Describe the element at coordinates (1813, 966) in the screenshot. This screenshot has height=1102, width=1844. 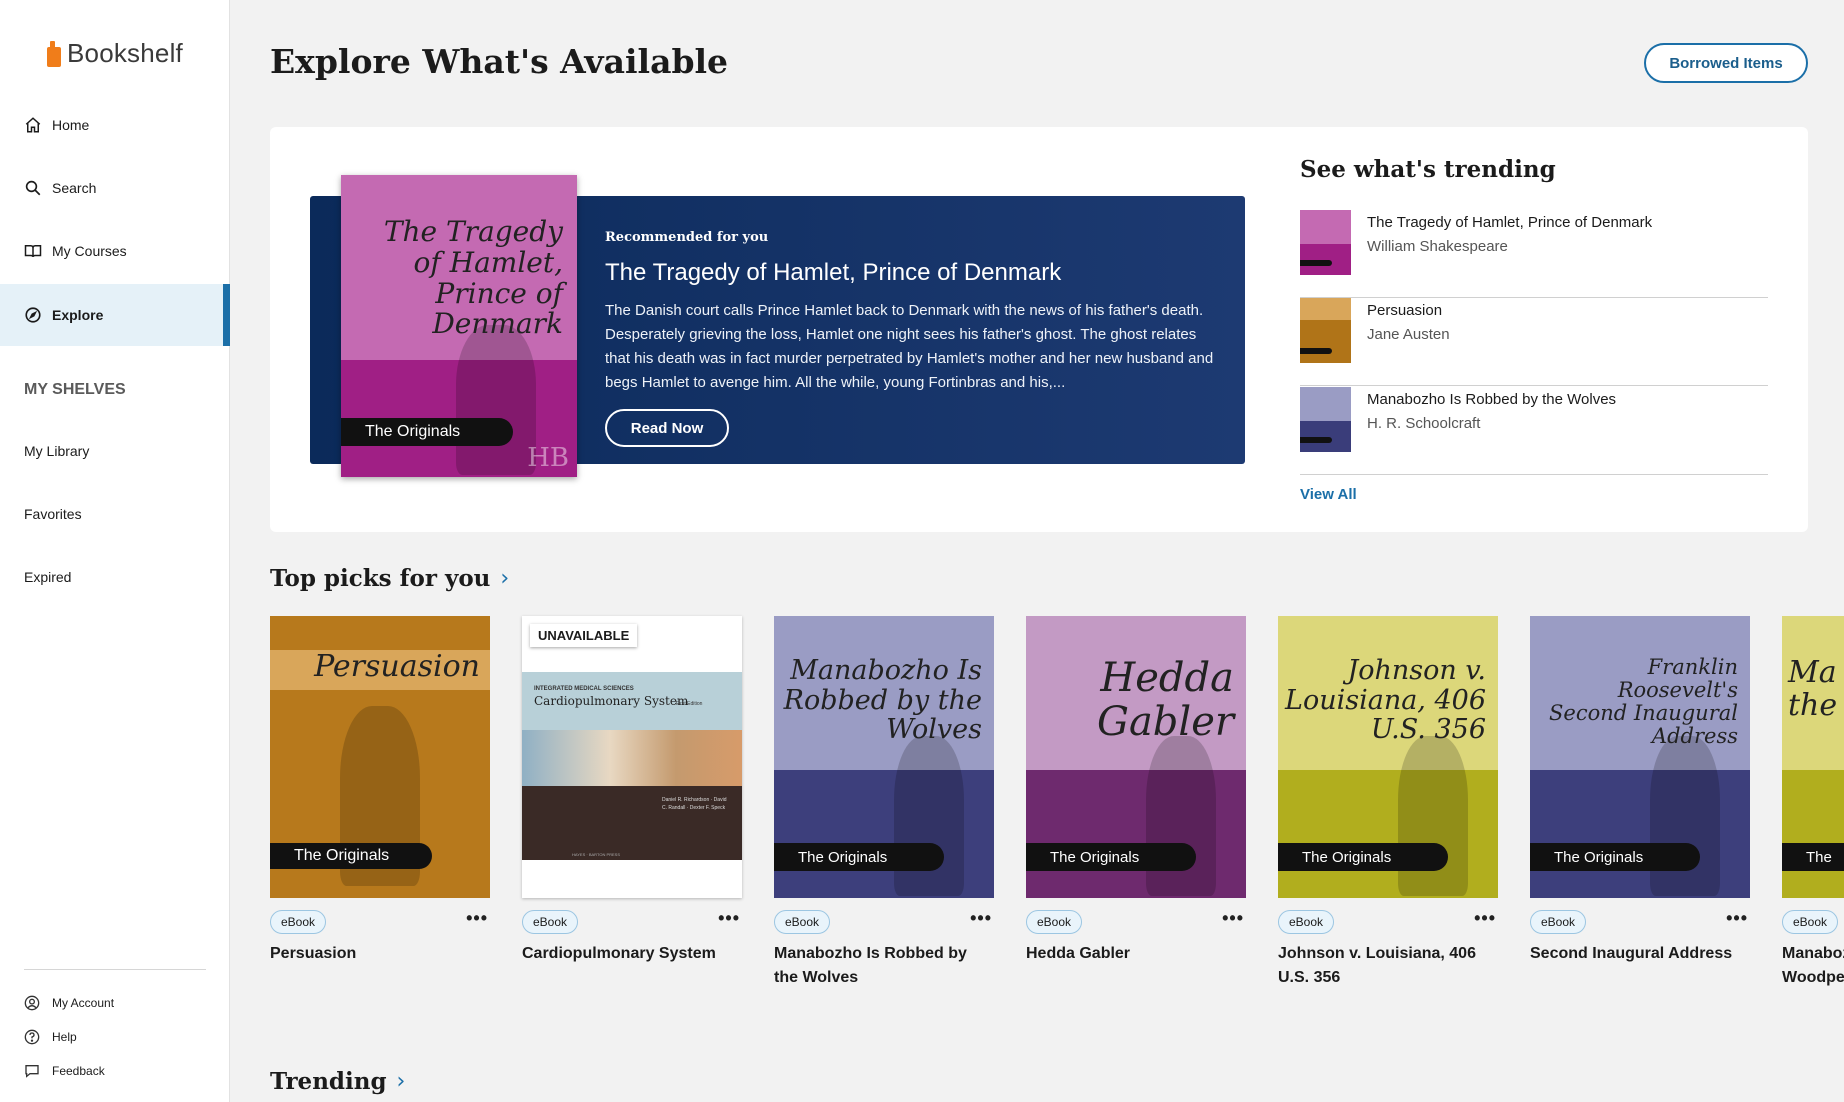
I see `book-title: Manabozho and his Woodpecker` at that location.